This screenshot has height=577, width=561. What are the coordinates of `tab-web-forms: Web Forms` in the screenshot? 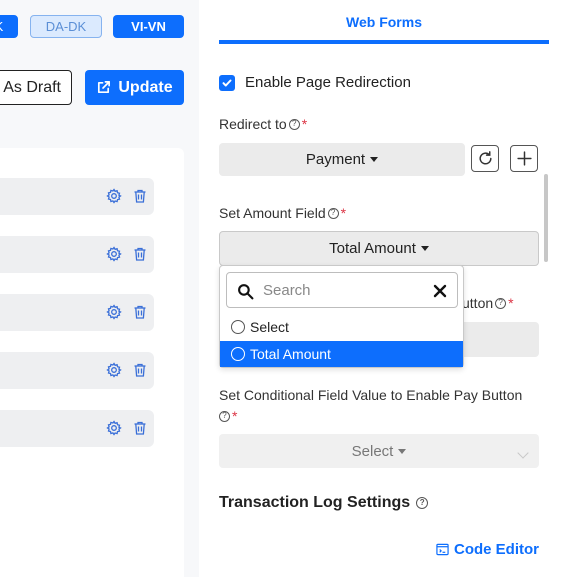 It's located at (384, 22).